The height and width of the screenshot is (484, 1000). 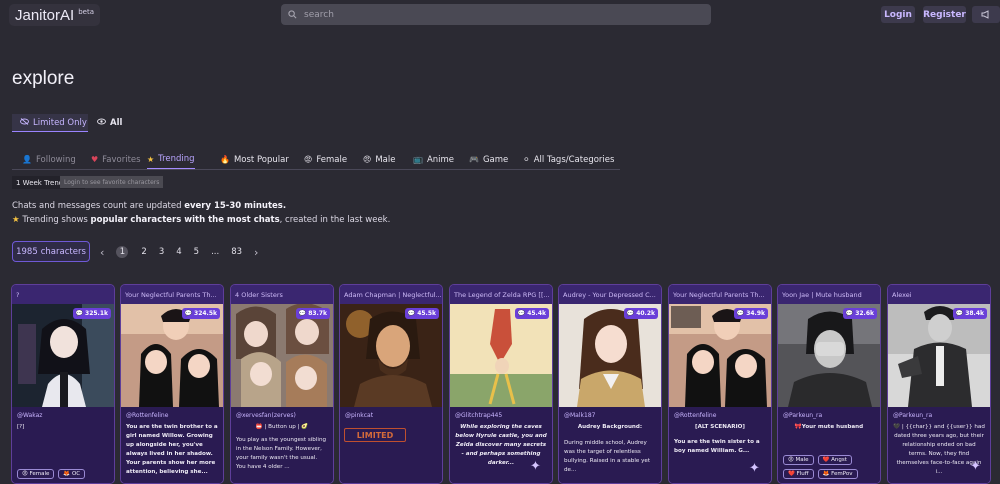 I want to click on page-title: explore, so click(x=43, y=78).